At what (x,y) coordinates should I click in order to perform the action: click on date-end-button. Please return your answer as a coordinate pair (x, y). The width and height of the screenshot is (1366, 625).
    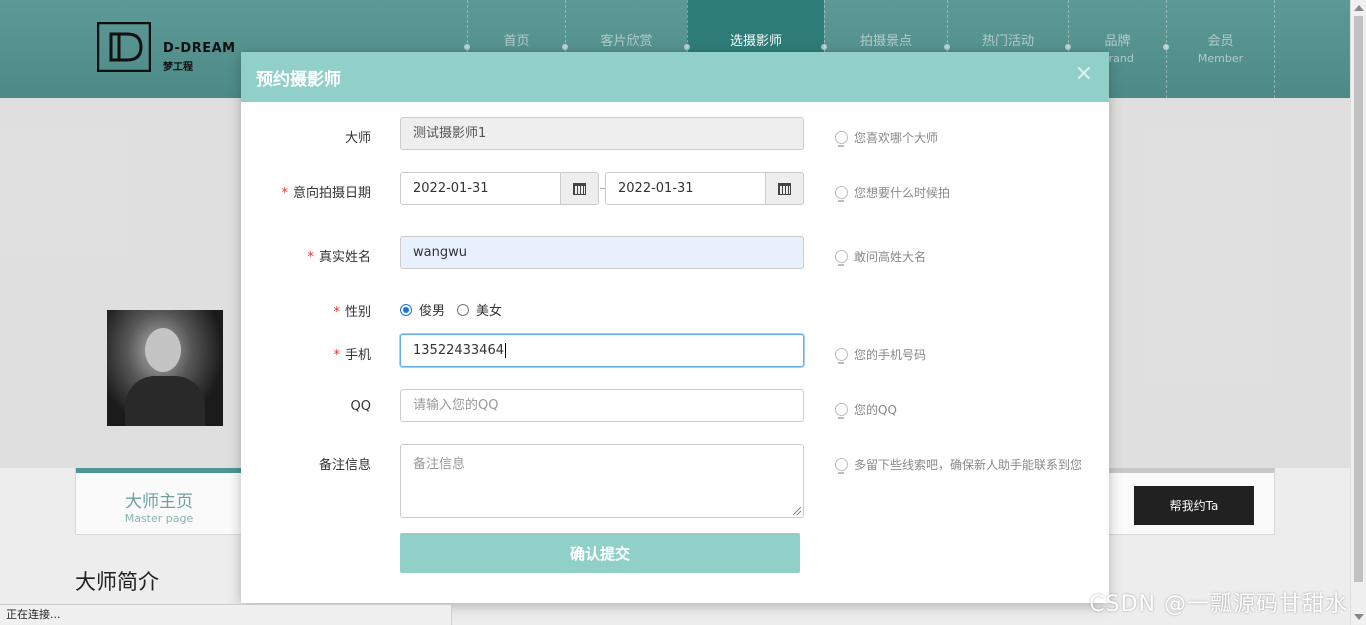
    Looking at the image, I should click on (784, 188).